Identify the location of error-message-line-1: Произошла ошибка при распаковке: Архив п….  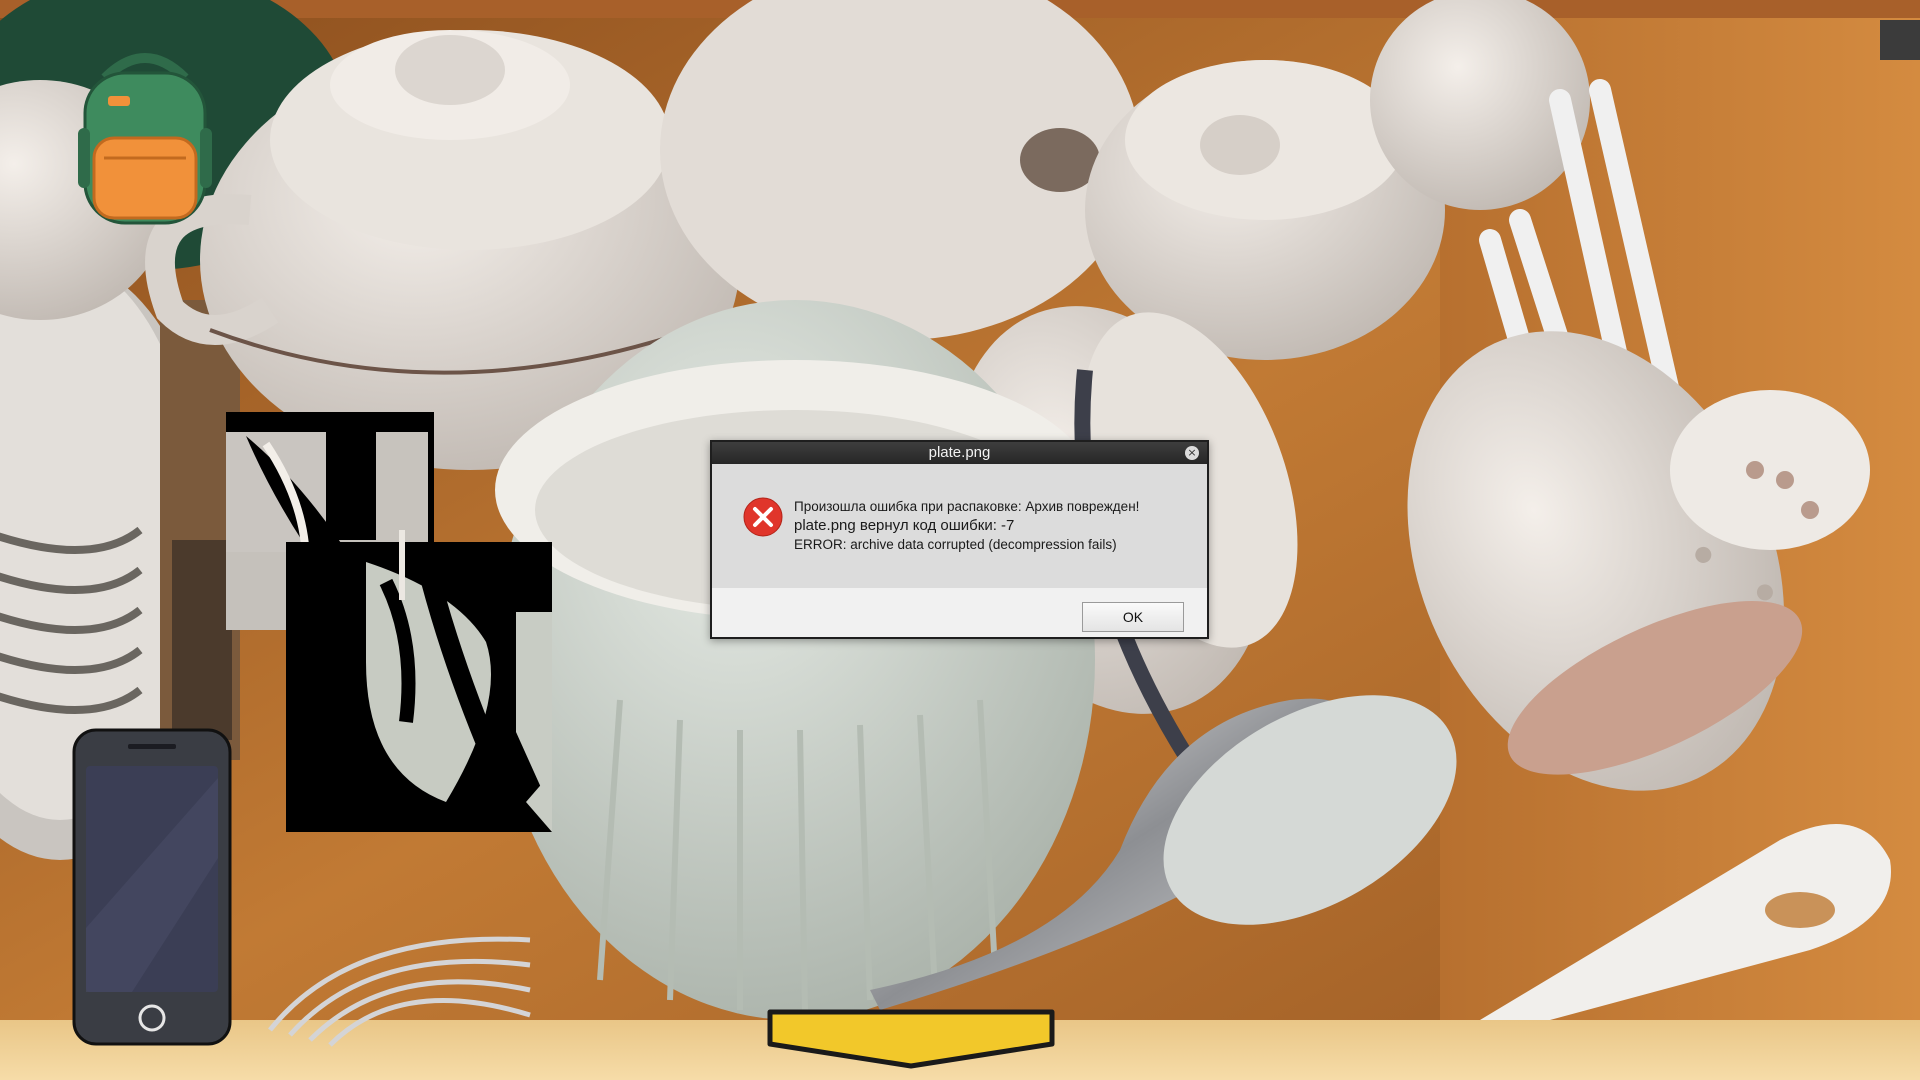
(967, 506).